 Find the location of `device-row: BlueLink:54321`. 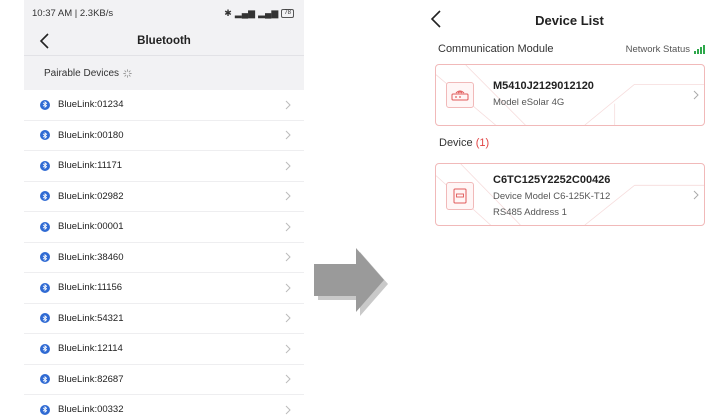

device-row: BlueLink:54321 is located at coordinates (164, 319).